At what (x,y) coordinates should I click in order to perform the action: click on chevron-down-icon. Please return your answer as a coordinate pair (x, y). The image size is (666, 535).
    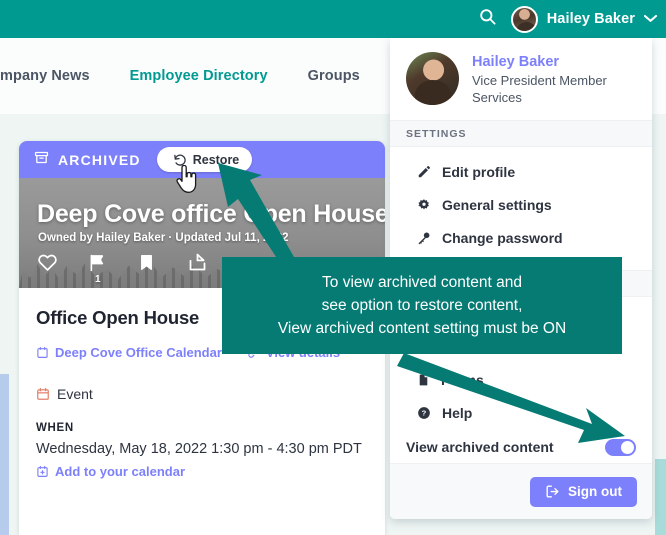
    Looking at the image, I should click on (650, 19).